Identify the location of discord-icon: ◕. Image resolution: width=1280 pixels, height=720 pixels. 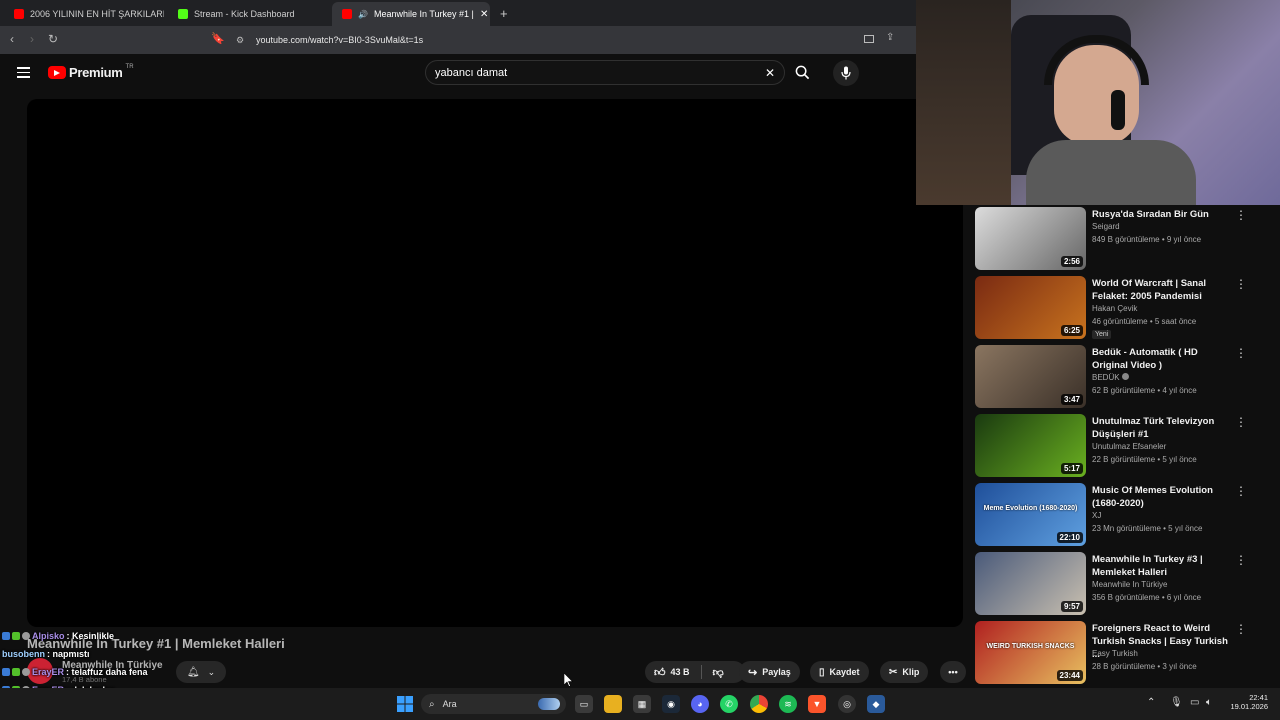
(700, 704).